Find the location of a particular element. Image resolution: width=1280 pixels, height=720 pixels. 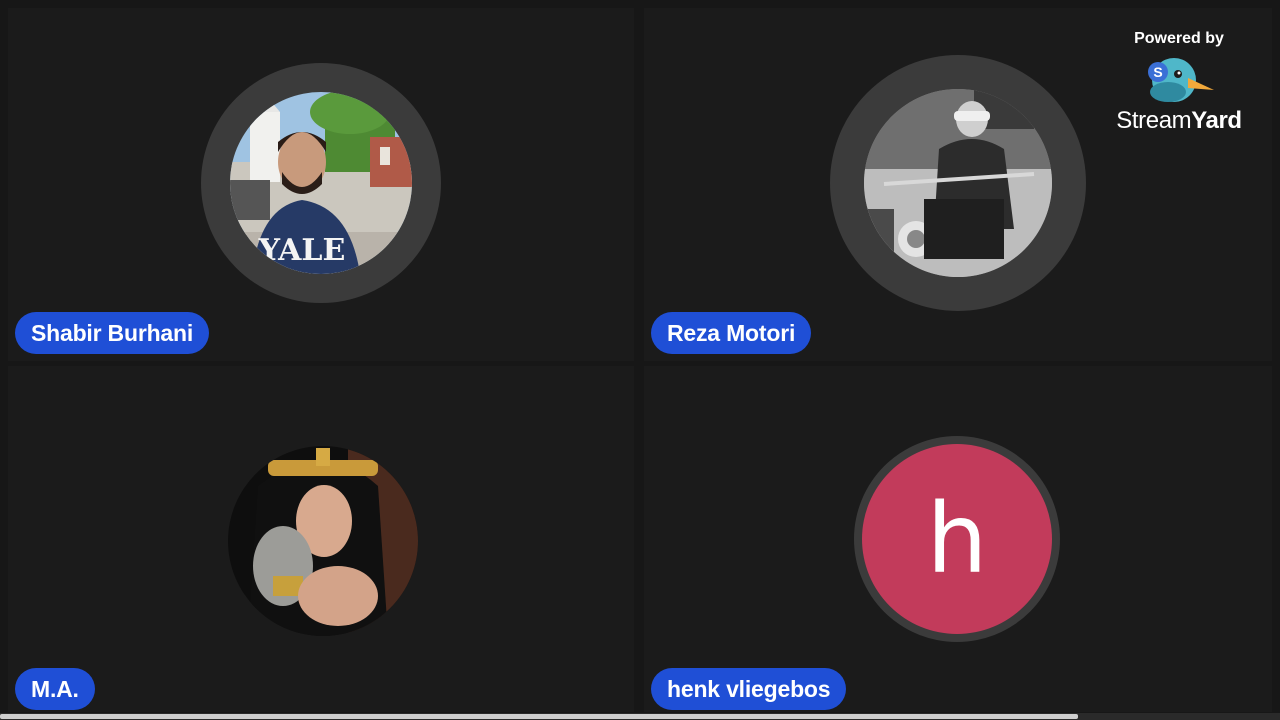

participant-name-tag: Reza Motori is located at coordinates (731, 333).